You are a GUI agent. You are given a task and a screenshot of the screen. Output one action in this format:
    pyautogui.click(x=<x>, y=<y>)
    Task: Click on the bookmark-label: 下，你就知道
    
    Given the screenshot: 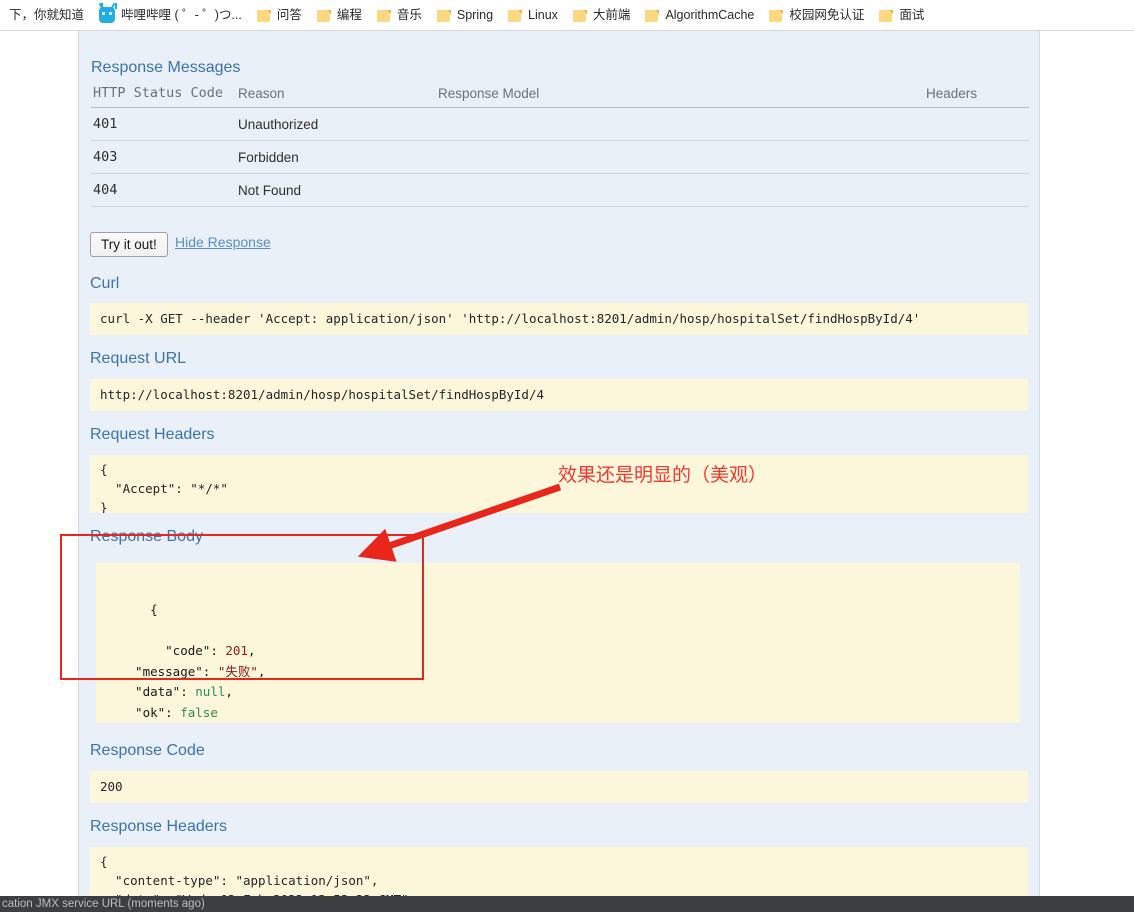 What is the action you would take?
    pyautogui.click(x=47, y=15)
    